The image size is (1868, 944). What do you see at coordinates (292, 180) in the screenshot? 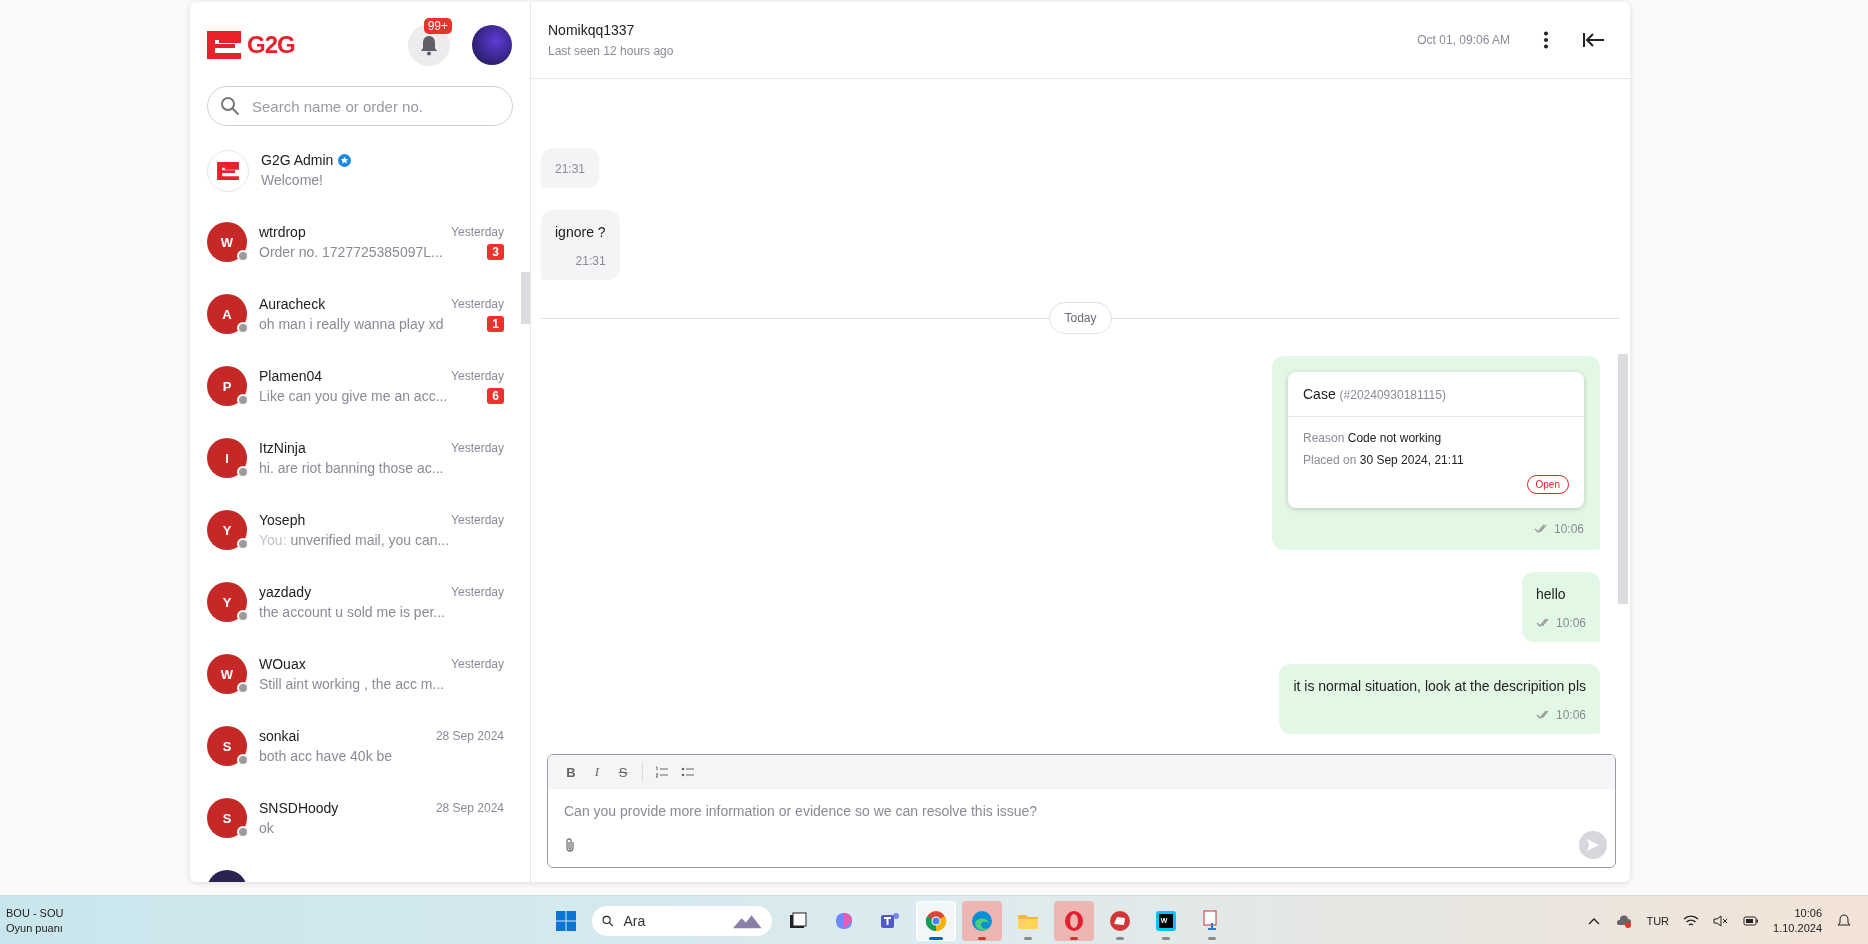
I see `message-preview: Welcome!` at bounding box center [292, 180].